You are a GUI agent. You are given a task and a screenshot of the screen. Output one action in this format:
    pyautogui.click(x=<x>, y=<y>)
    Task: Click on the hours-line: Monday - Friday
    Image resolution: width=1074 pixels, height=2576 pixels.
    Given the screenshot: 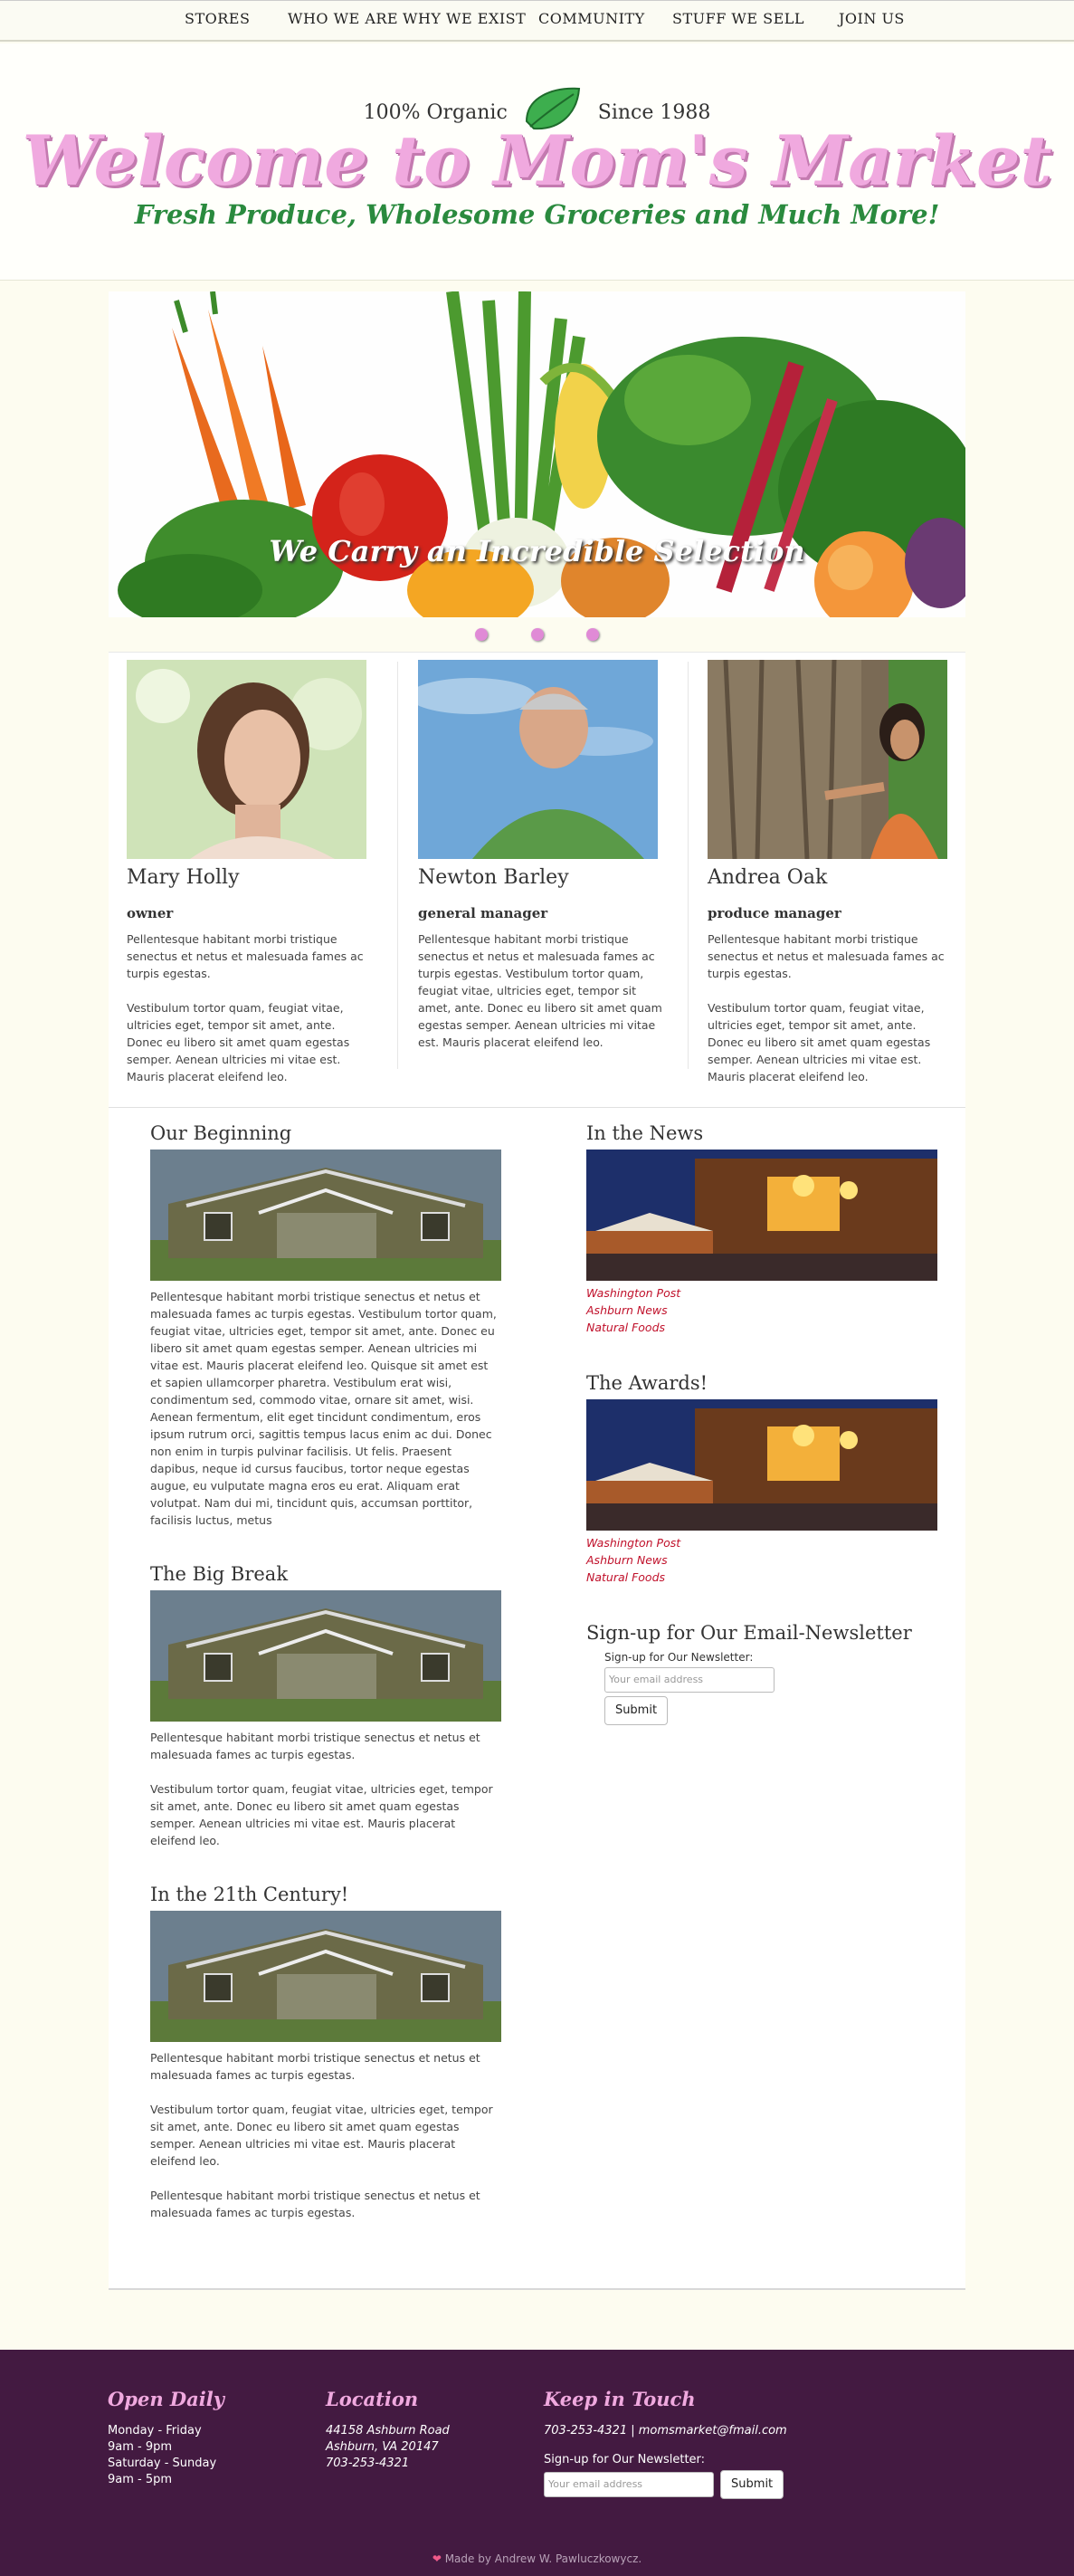 What is the action you would take?
    pyautogui.click(x=155, y=2431)
    